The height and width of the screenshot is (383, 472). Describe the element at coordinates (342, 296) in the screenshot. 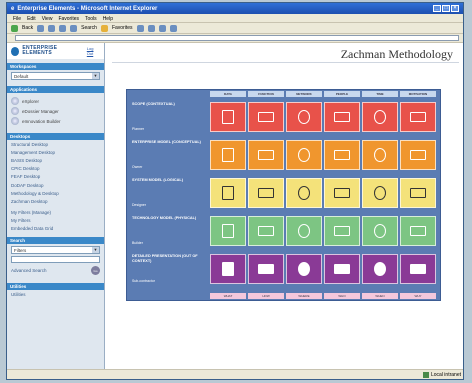

I see `column-footer-who: WHO` at that location.